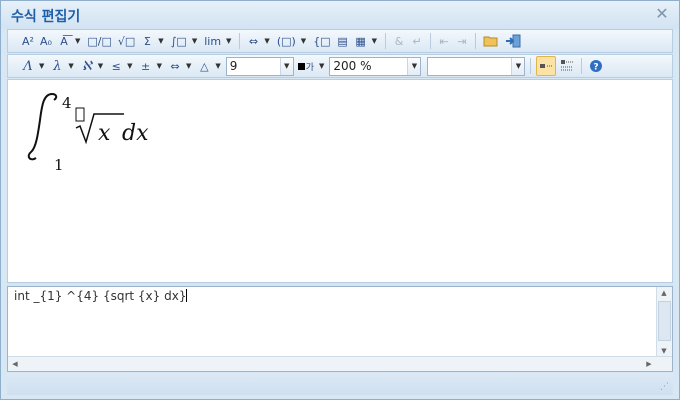  What do you see at coordinates (59, 165) in the screenshot?
I see `lower-limit: 1` at bounding box center [59, 165].